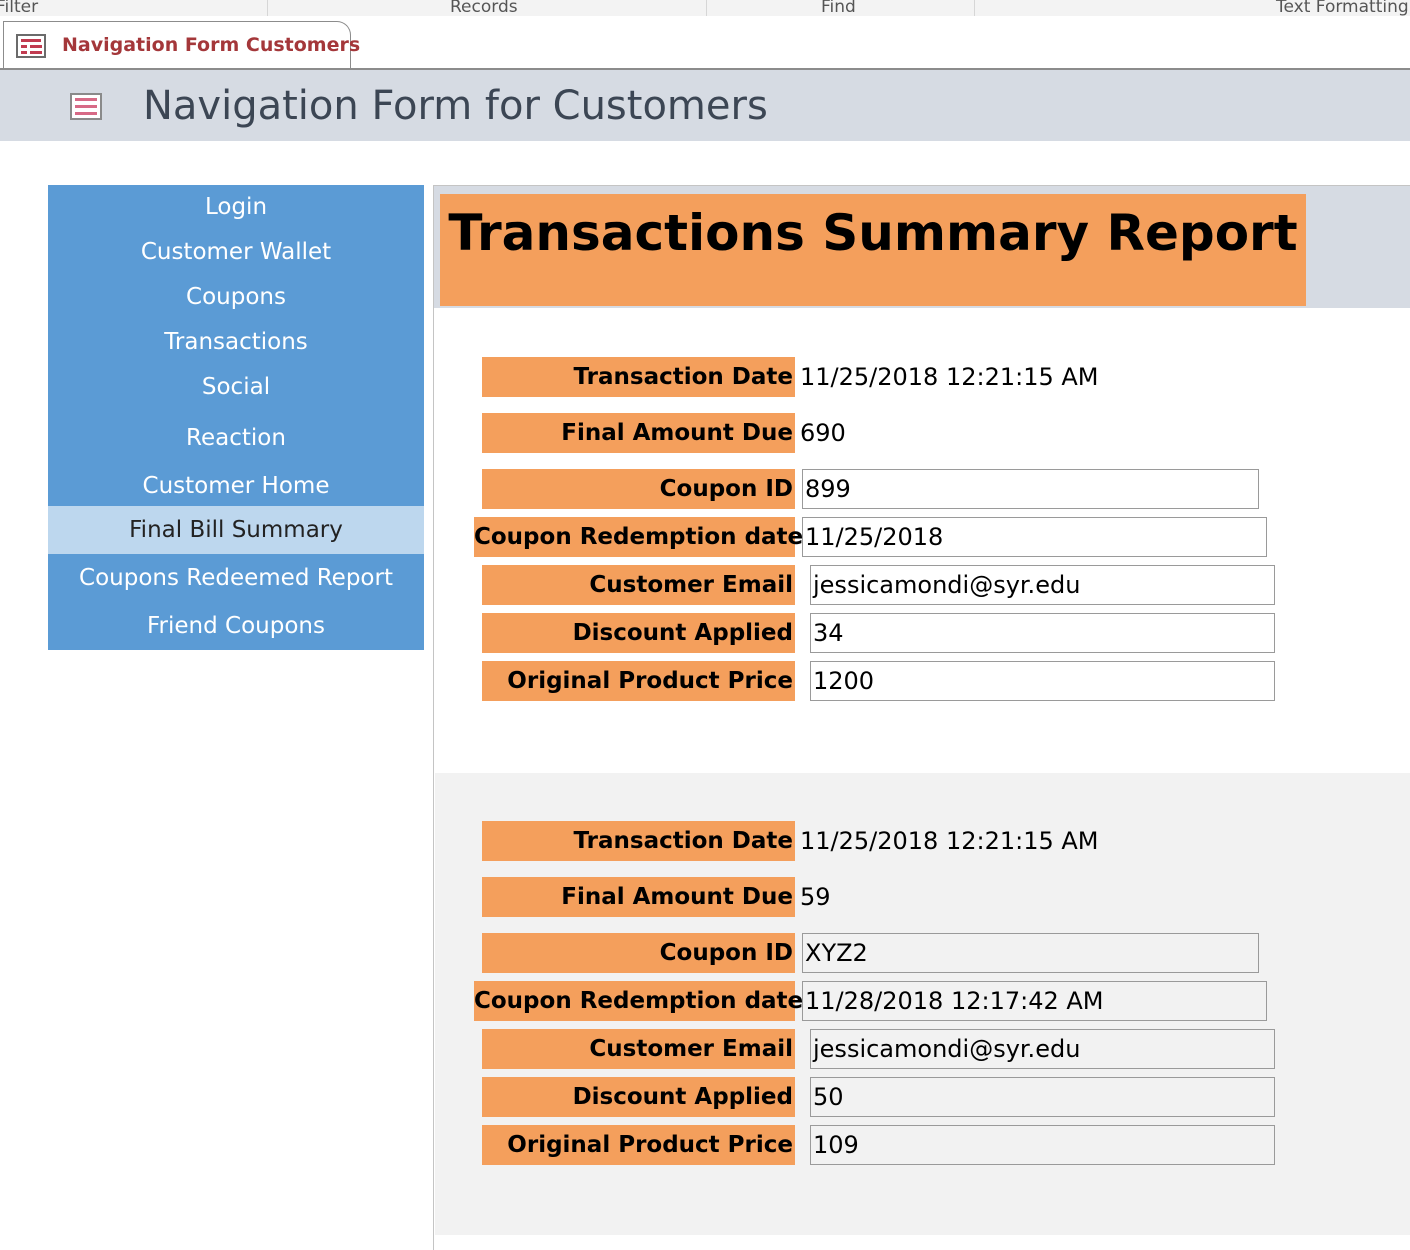 This screenshot has width=1410, height=1250. Describe the element at coordinates (1042, 1097) in the screenshot. I see `field-discount-applied: 50` at that location.